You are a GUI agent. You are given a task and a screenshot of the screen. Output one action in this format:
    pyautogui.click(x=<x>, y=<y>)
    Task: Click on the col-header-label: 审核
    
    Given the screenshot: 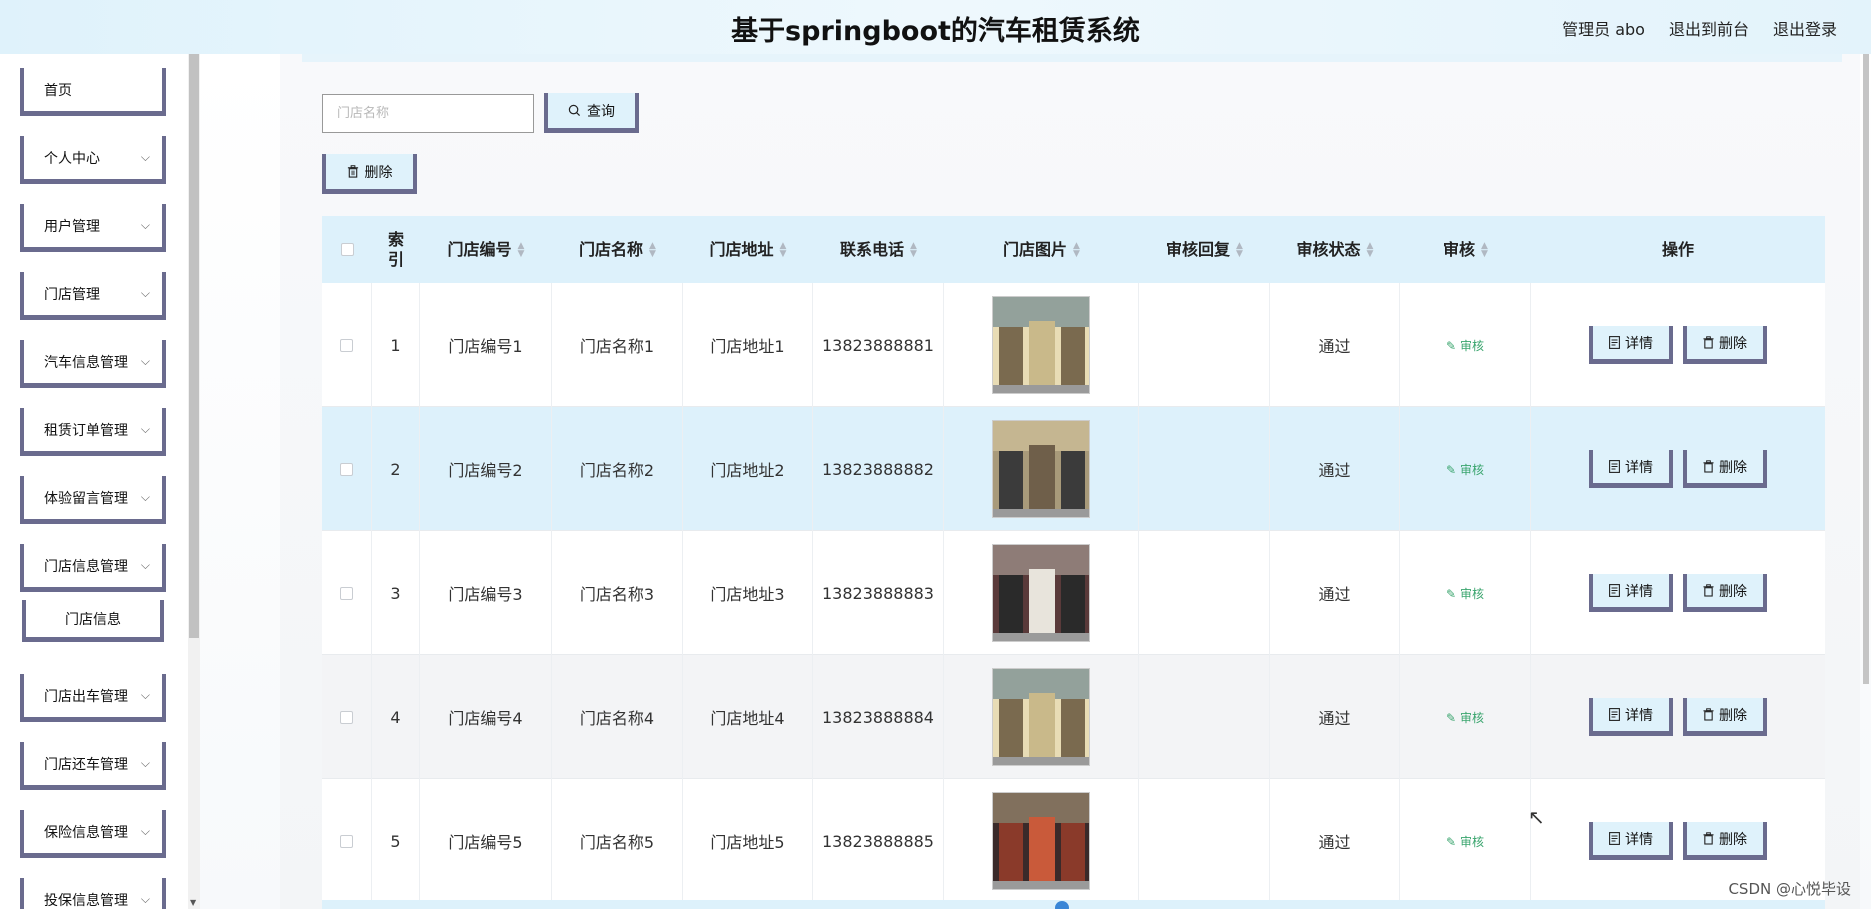 What is the action you would take?
    pyautogui.click(x=1459, y=249)
    